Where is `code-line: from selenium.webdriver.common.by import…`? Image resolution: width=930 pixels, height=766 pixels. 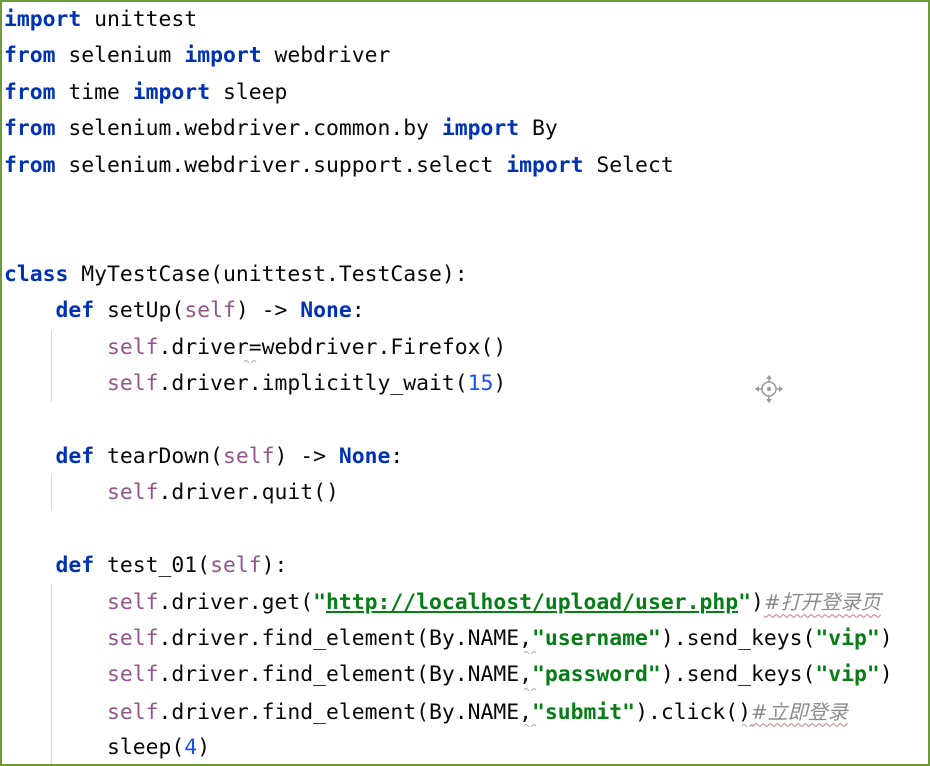 code-line: from selenium.webdriver.common.by import… is located at coordinates (281, 129).